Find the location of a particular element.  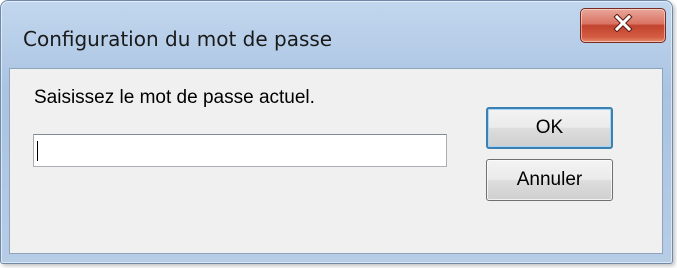

password-input is located at coordinates (240, 150).